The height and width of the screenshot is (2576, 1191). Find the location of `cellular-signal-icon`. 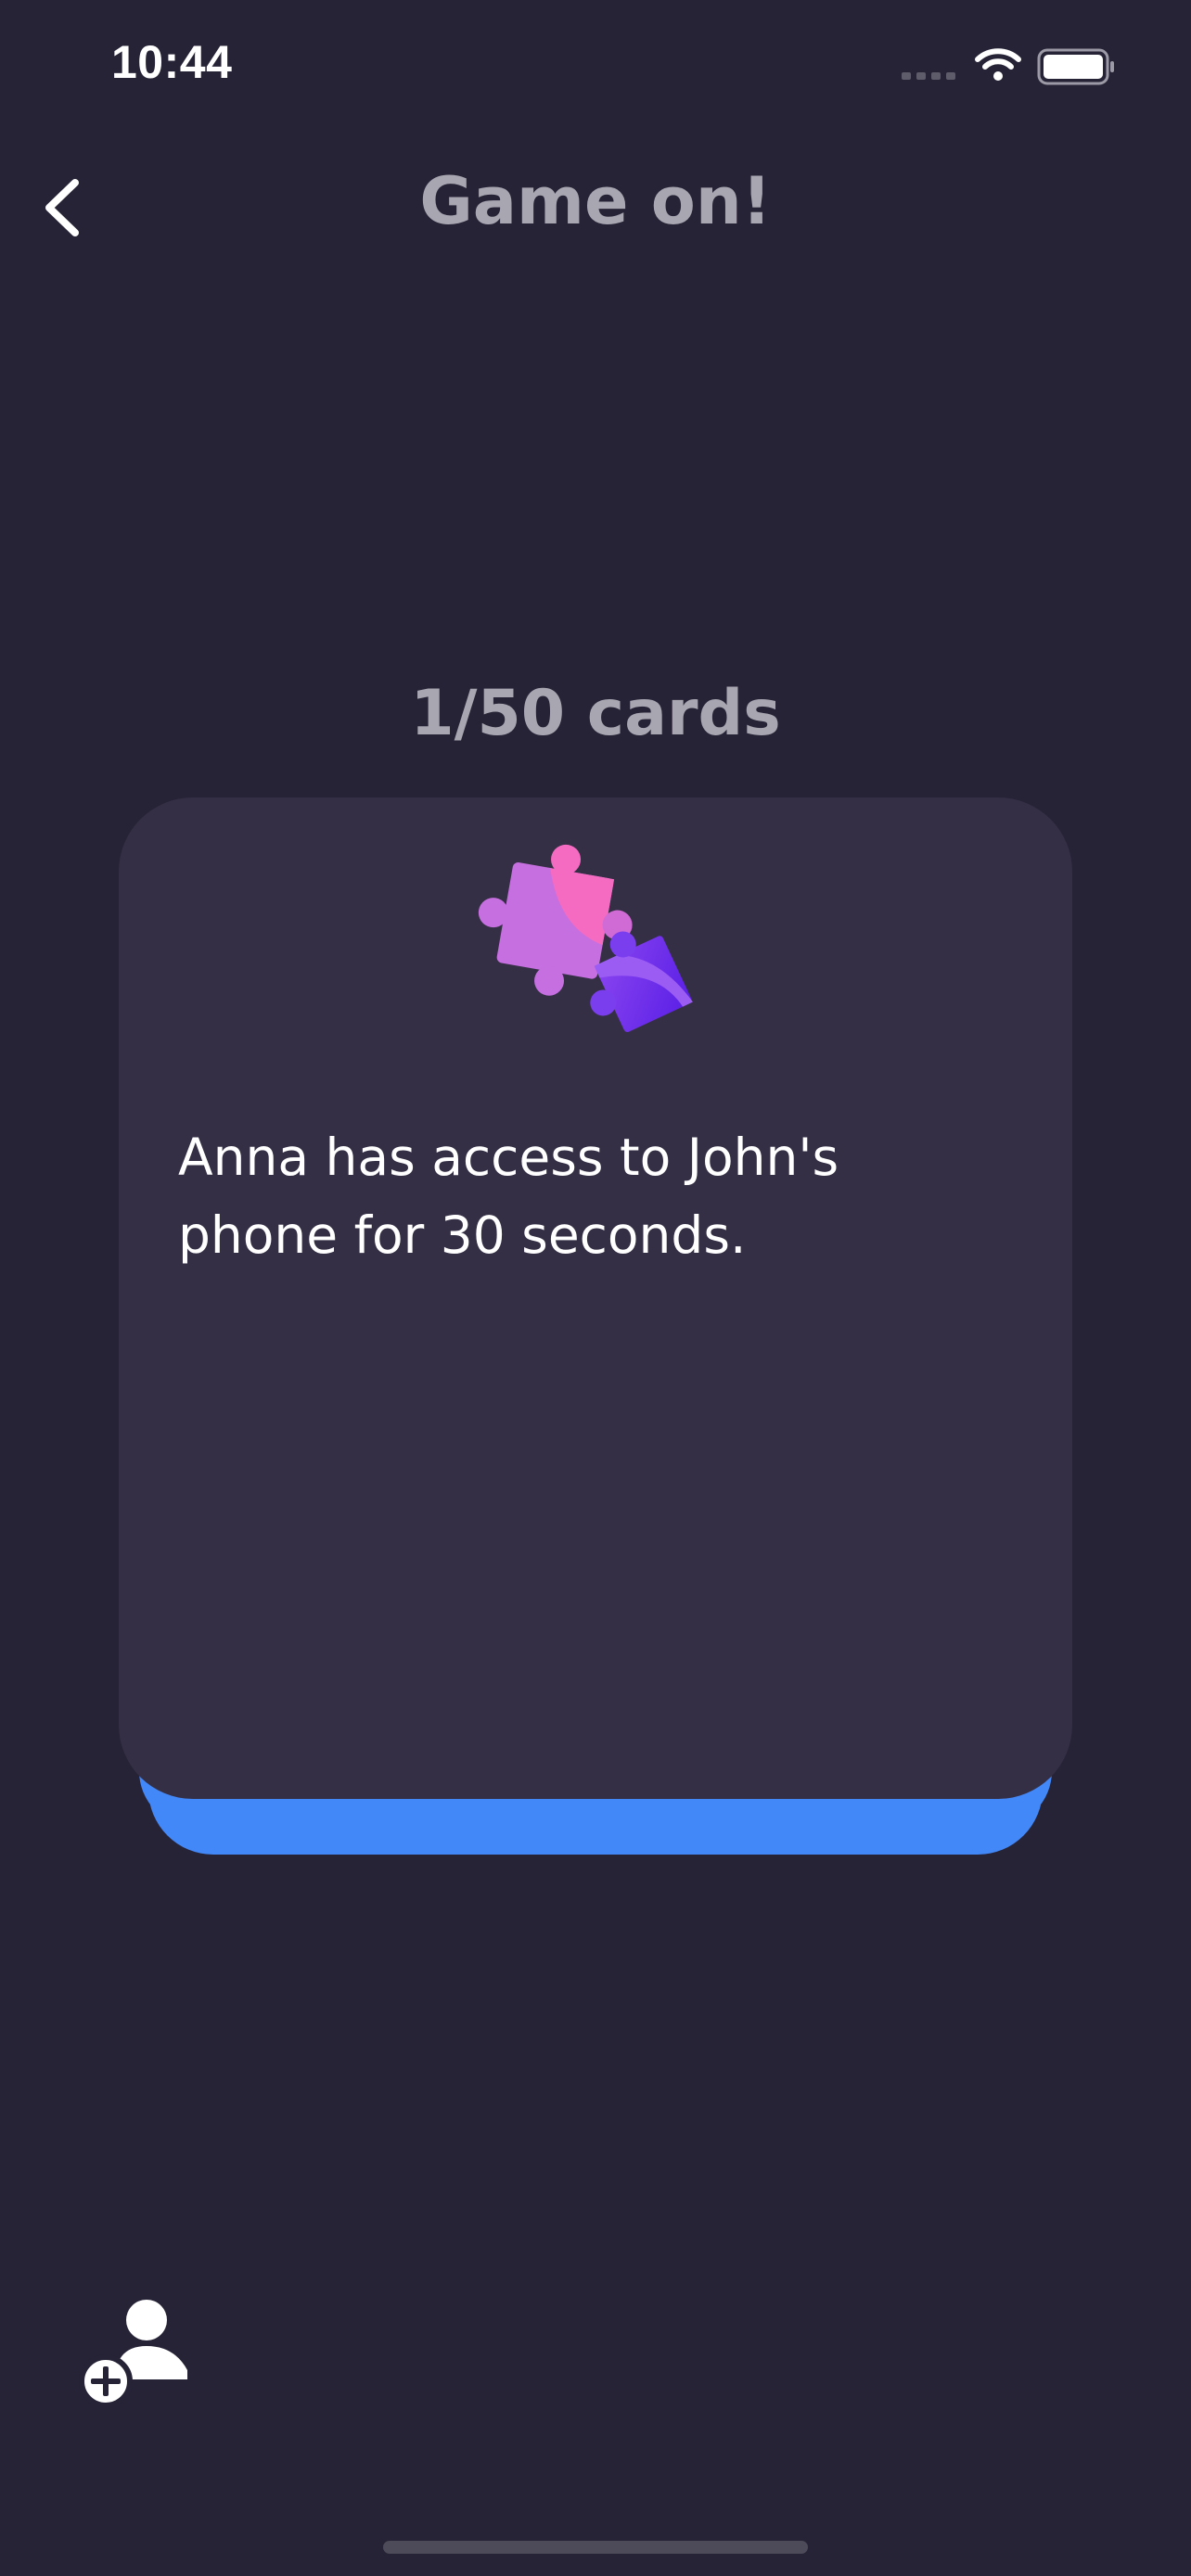

cellular-signal-icon is located at coordinates (929, 76).